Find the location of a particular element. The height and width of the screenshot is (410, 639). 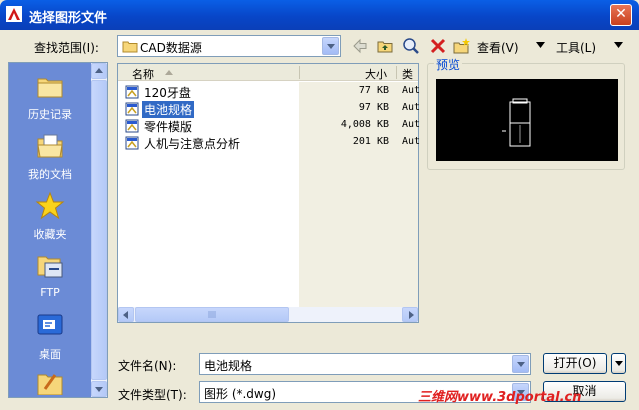

new-folder-icon is located at coordinates (462, 46).